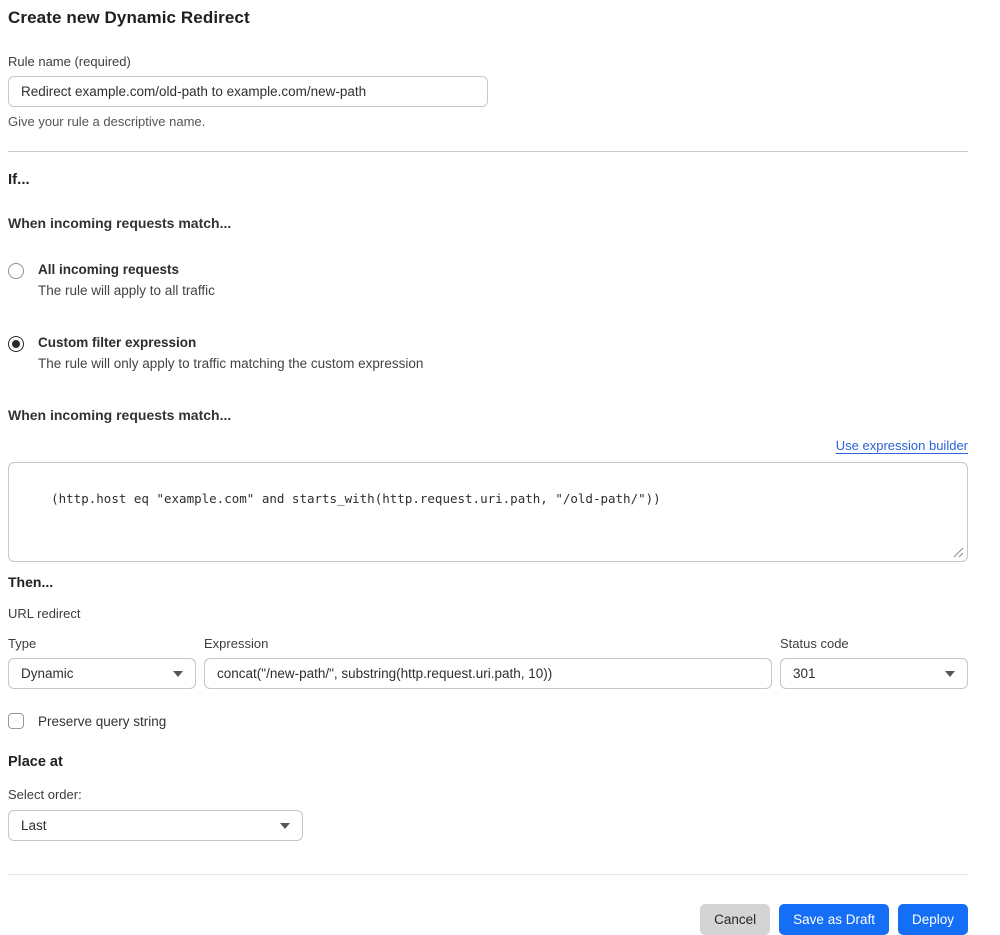  What do you see at coordinates (69, 61) in the screenshot?
I see `rule-name-label: Rule name (required)` at bounding box center [69, 61].